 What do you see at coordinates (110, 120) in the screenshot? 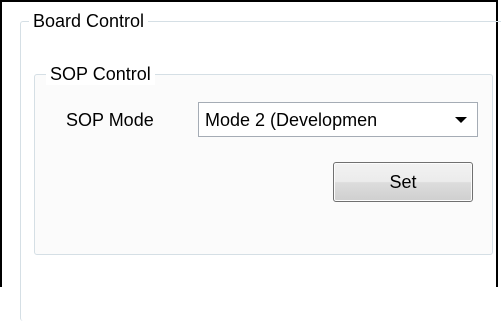
I see `sop-mode-label: SOP Mode` at bounding box center [110, 120].